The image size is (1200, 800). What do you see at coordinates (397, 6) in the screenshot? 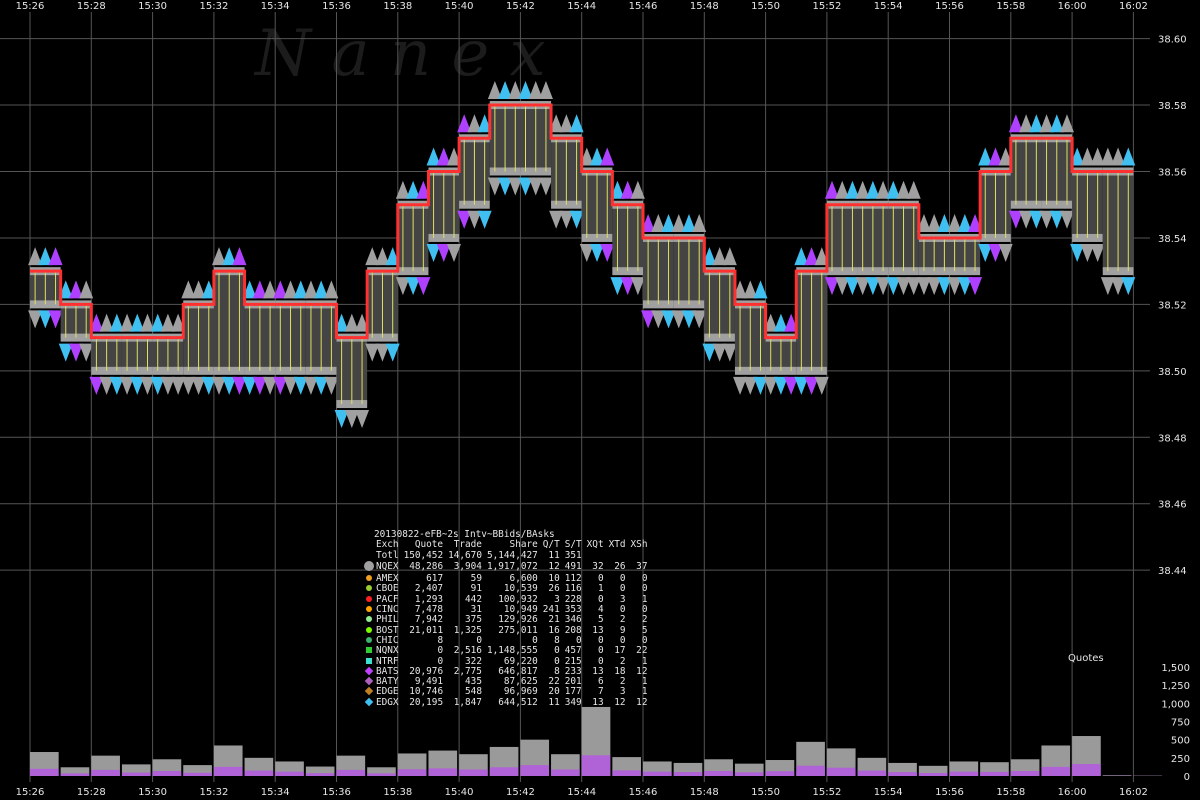
I see `x-tick-label-top: 15:38` at bounding box center [397, 6].